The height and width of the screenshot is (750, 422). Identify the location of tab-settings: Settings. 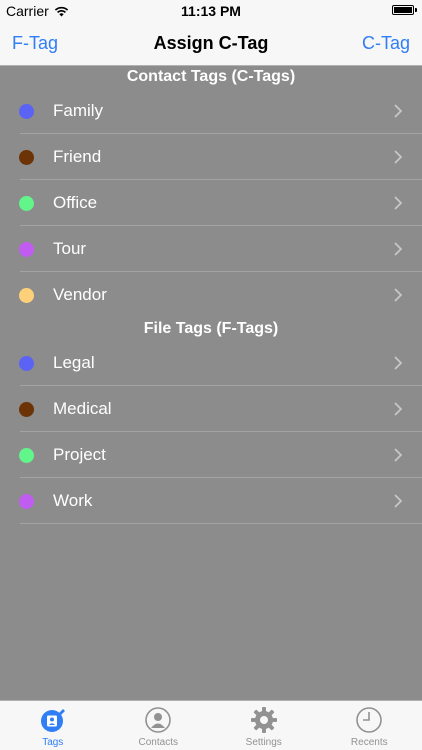
(264, 725).